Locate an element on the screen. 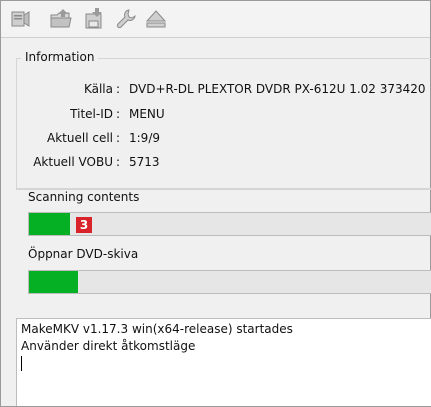  open-files-button is located at coordinates (20, 19).